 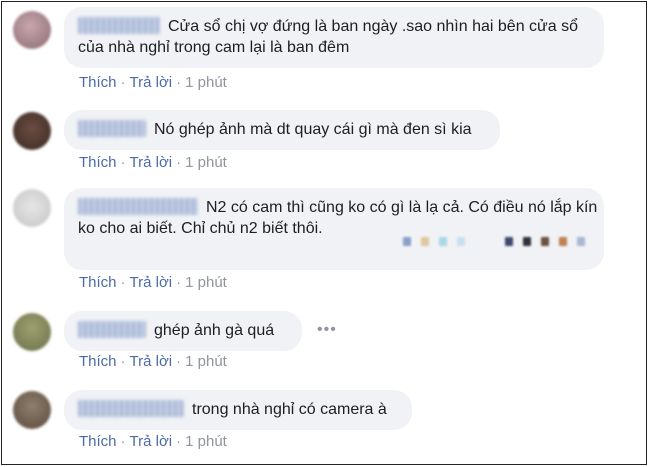 What do you see at coordinates (214, 330) in the screenshot?
I see `comment-text: ghép ảnh gà quá` at bounding box center [214, 330].